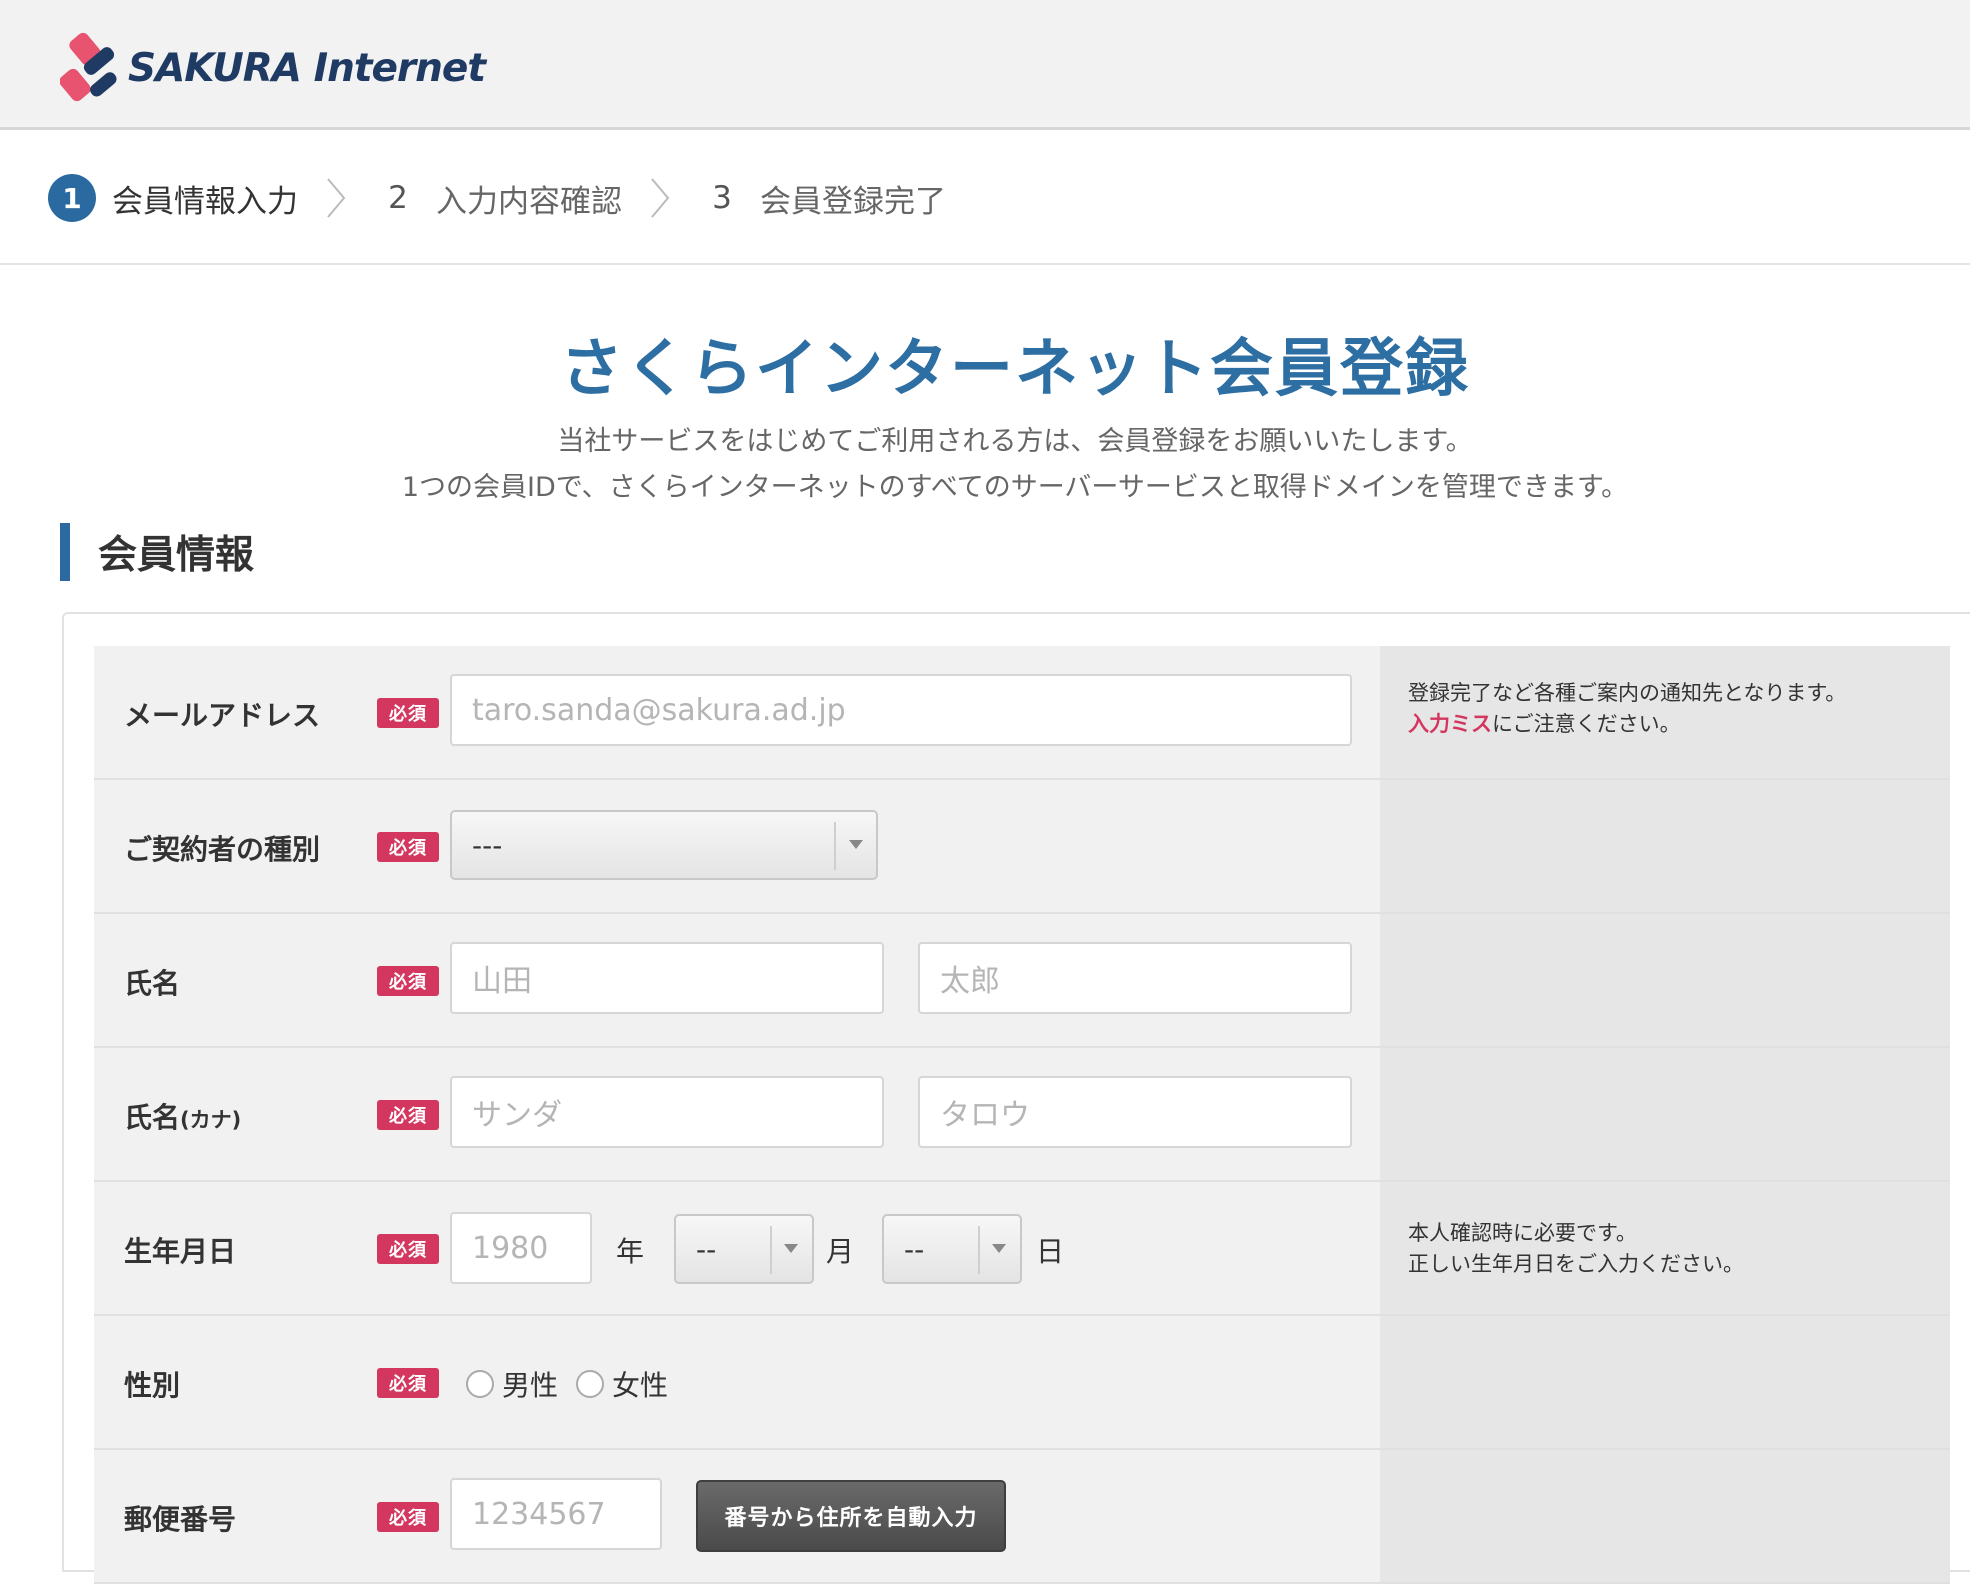 This screenshot has height=1584, width=1970. What do you see at coordinates (1665, 1114) in the screenshot?
I see `name-kana-note-column` at bounding box center [1665, 1114].